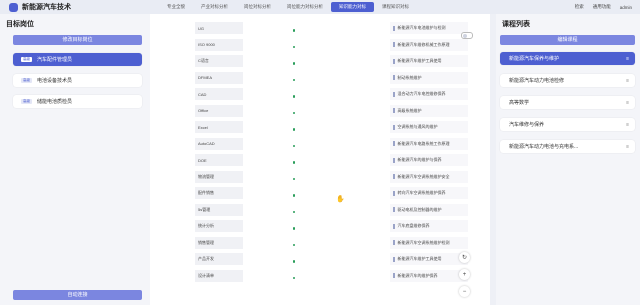 The width and height of the screenshot is (640, 305). What do you see at coordinates (464, 274) in the screenshot?
I see `plus-icon: +` at bounding box center [464, 274].